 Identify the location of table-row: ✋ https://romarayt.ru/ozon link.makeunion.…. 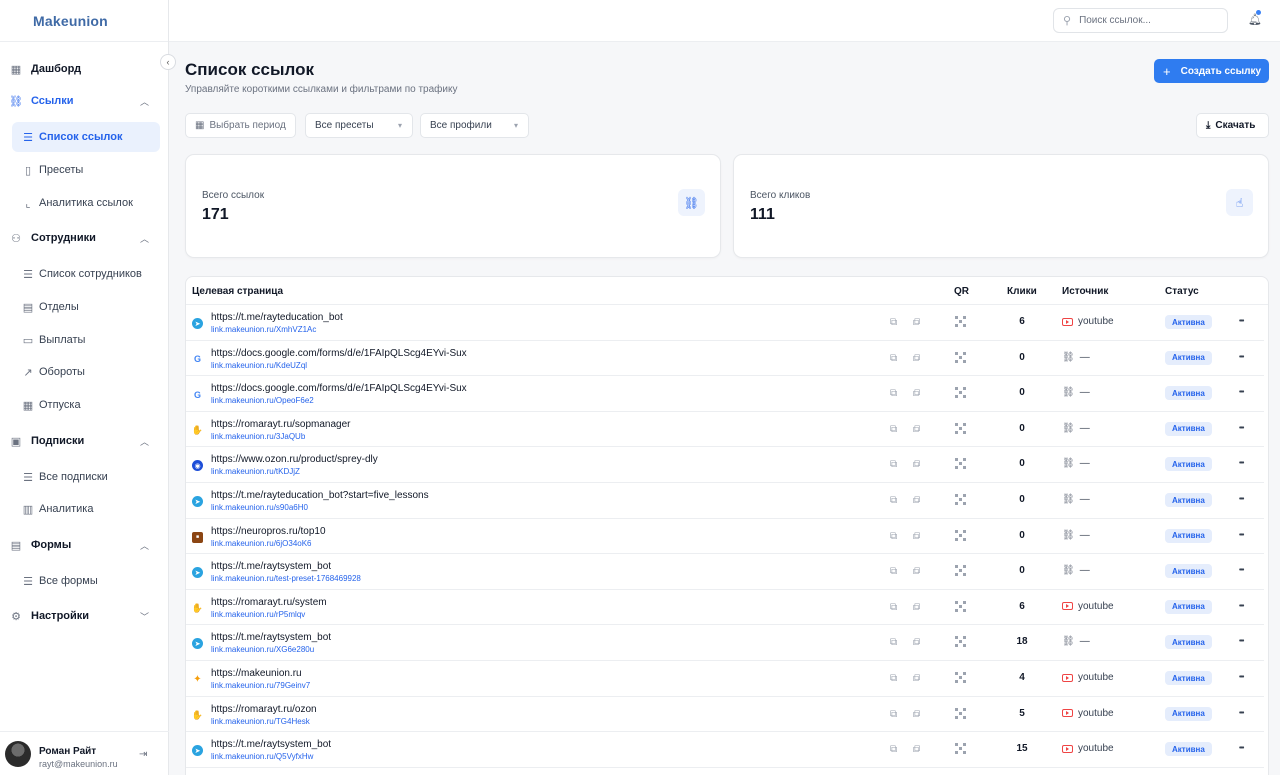
(725, 715).